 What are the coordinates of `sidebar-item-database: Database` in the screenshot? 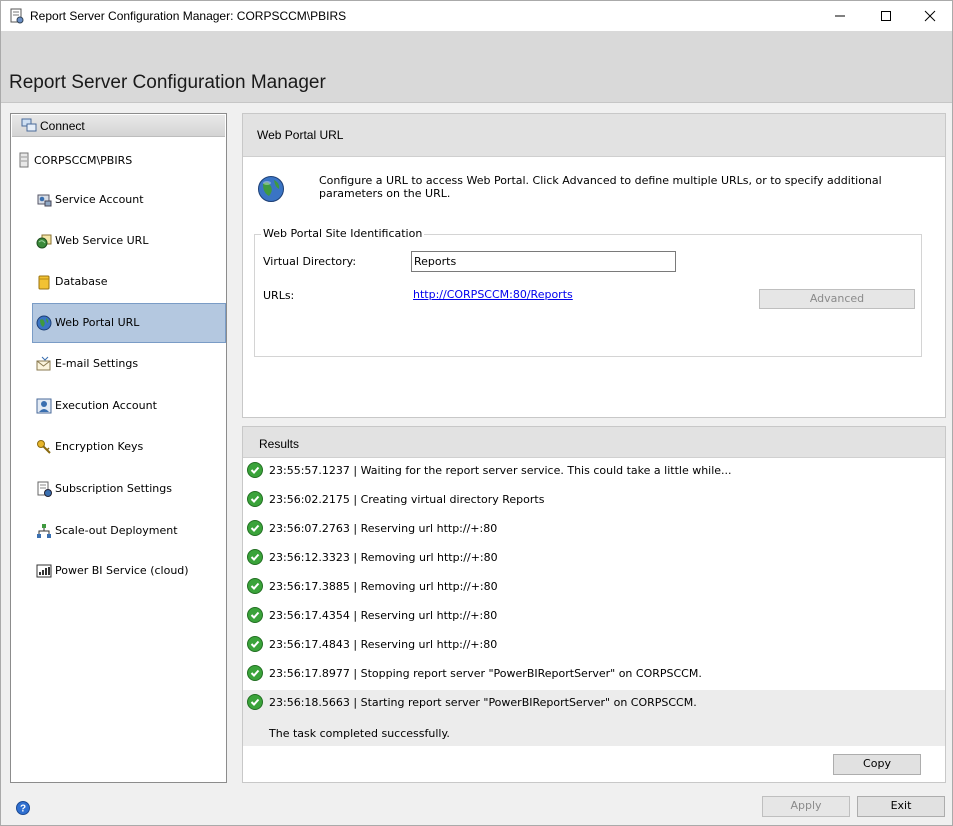 It's located at (129, 282).